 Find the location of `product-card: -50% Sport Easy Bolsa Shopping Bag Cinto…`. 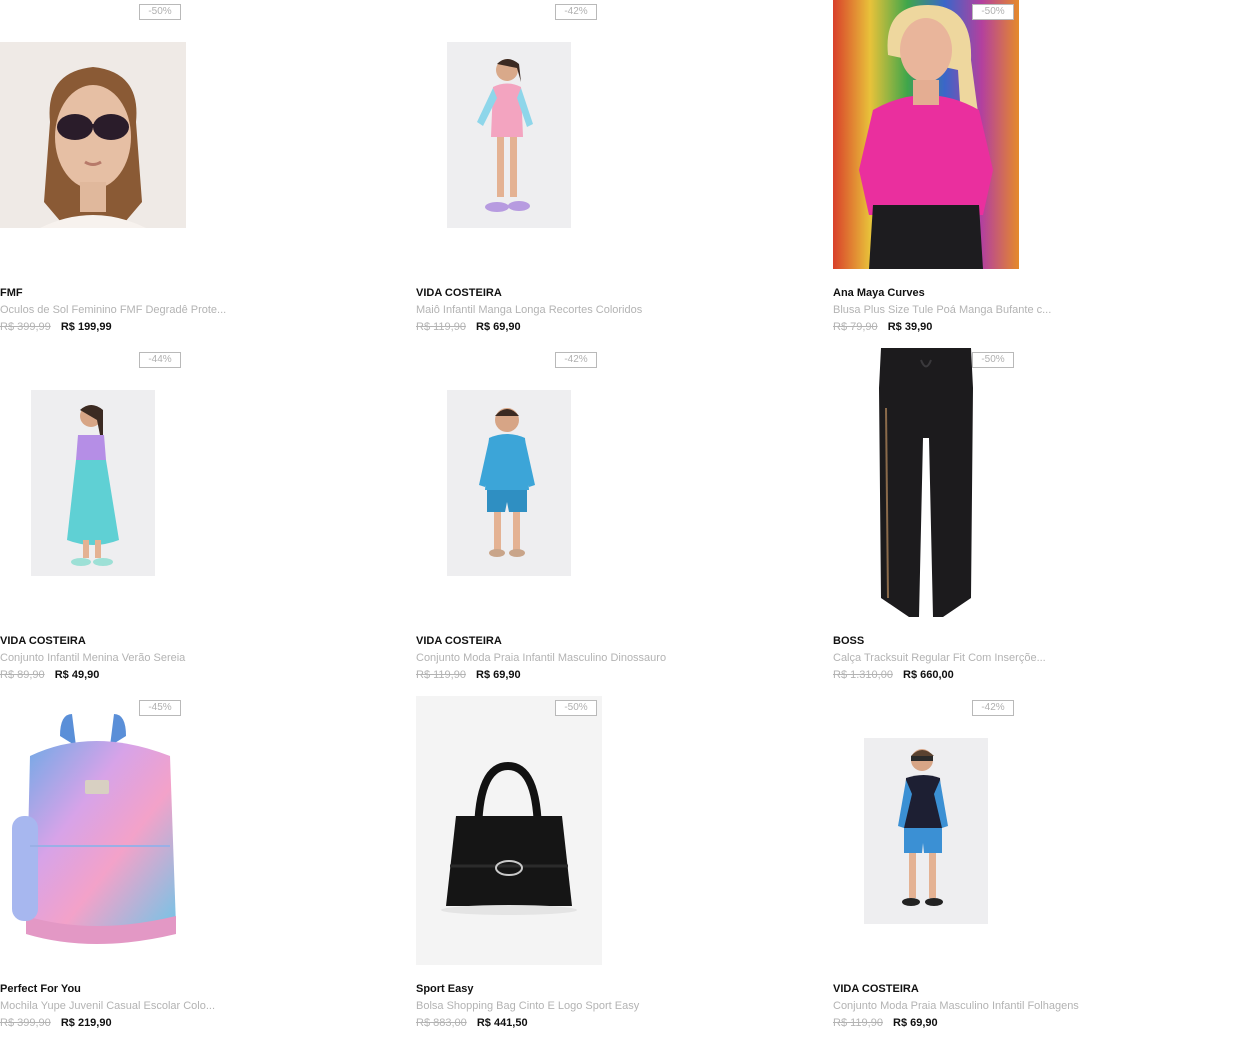

product-card: -50% Sport Easy Bolsa Shopping Bag Cinto… is located at coordinates (624, 869).